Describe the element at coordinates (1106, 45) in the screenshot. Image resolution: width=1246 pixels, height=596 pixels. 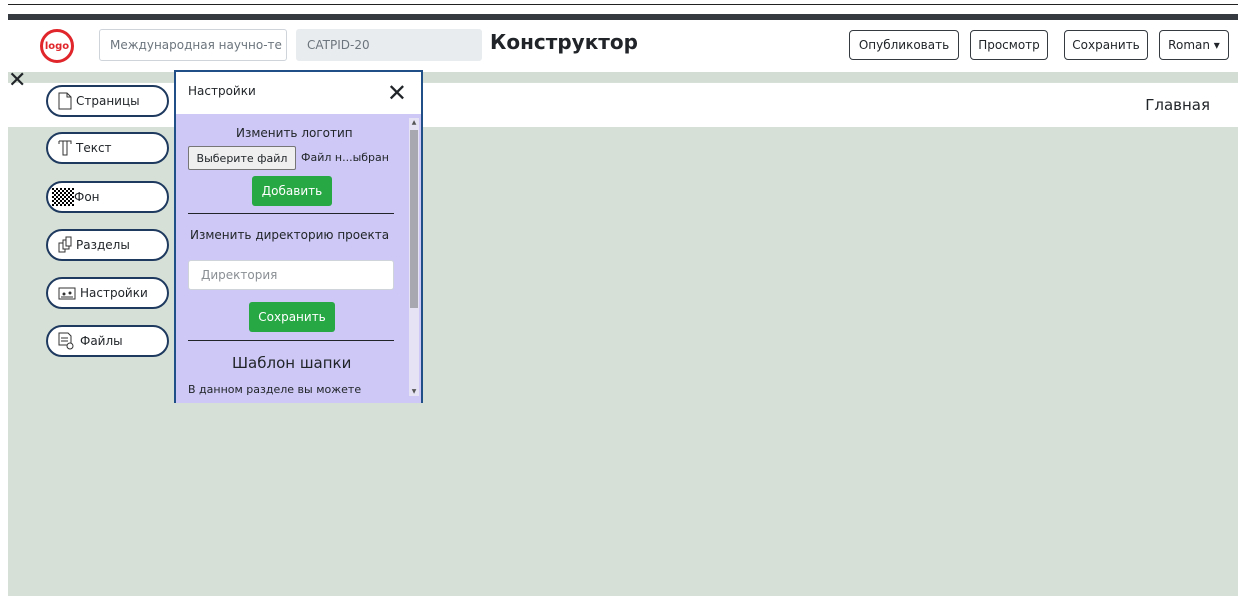
I see `save-button: Сохранить` at that location.